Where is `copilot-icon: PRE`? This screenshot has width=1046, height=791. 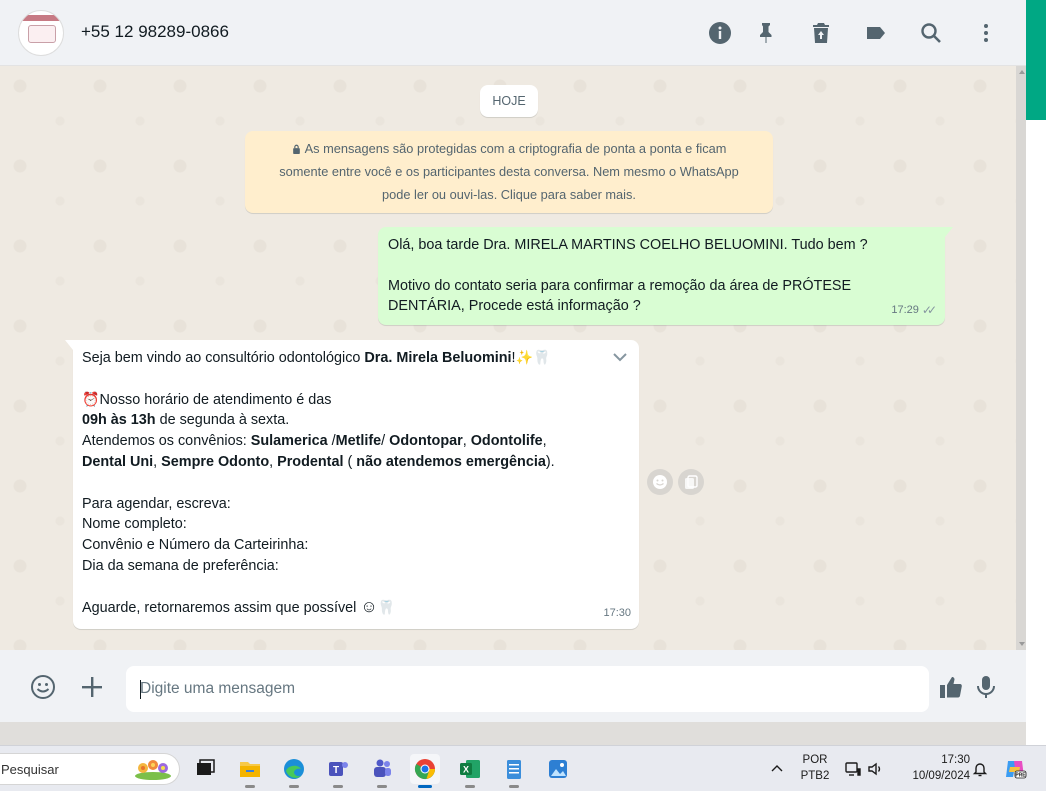 copilot-icon: PRE is located at coordinates (1015, 769).